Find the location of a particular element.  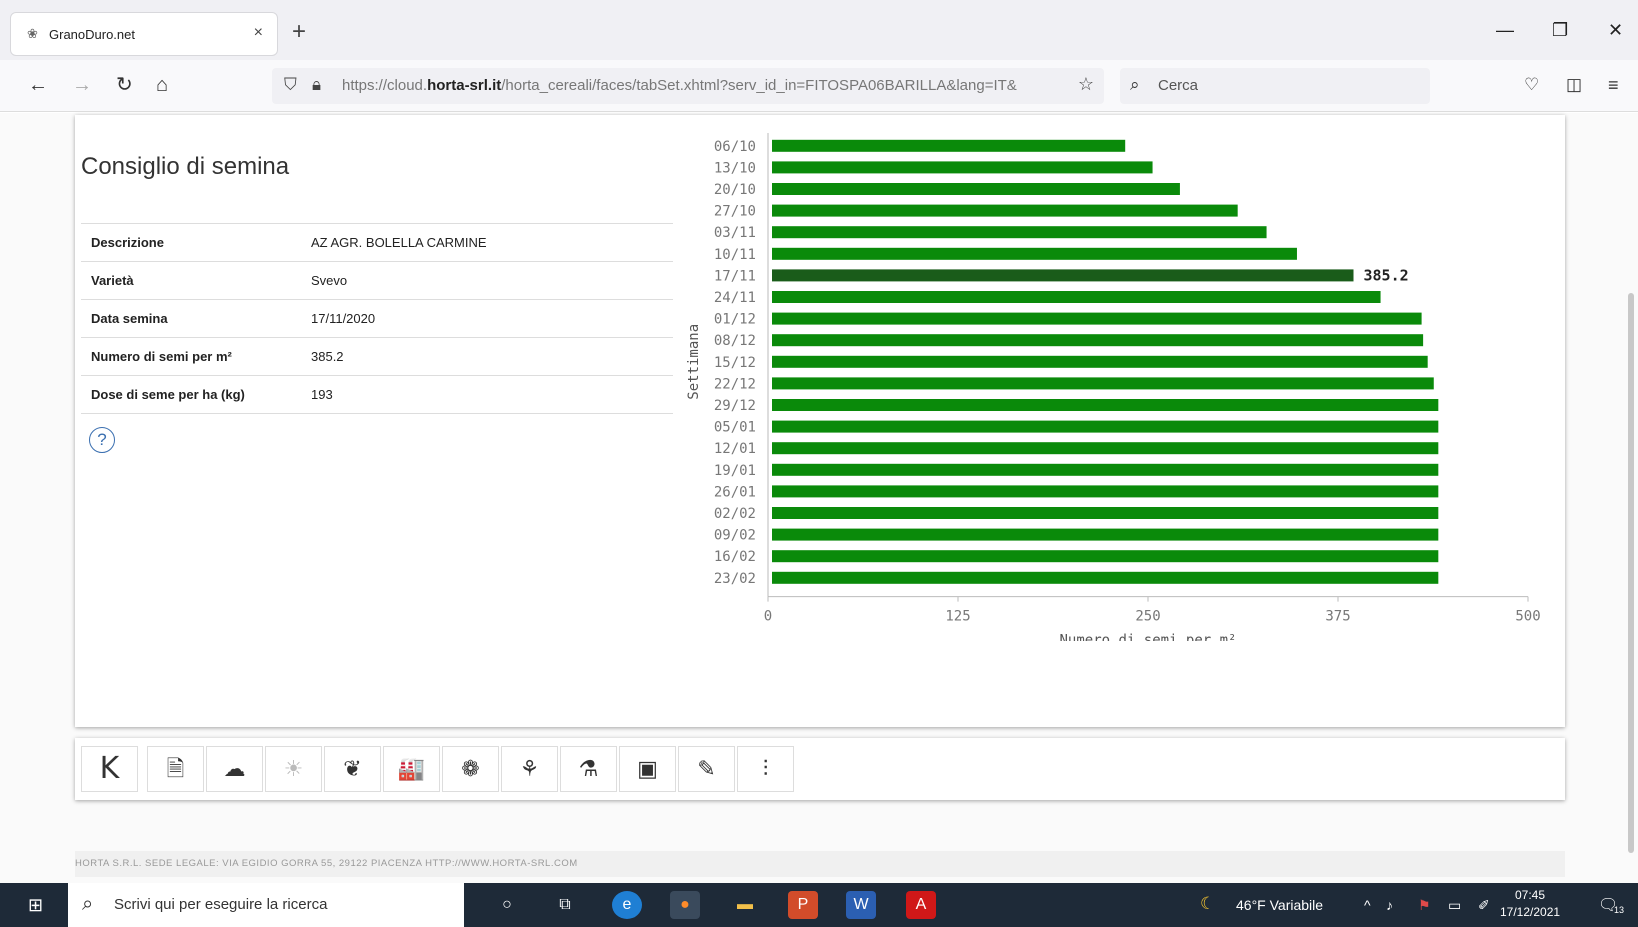

browser-tab-bar: ❀ GranoDuro.net × + — ❐ ✕ is located at coordinates (819, 30).